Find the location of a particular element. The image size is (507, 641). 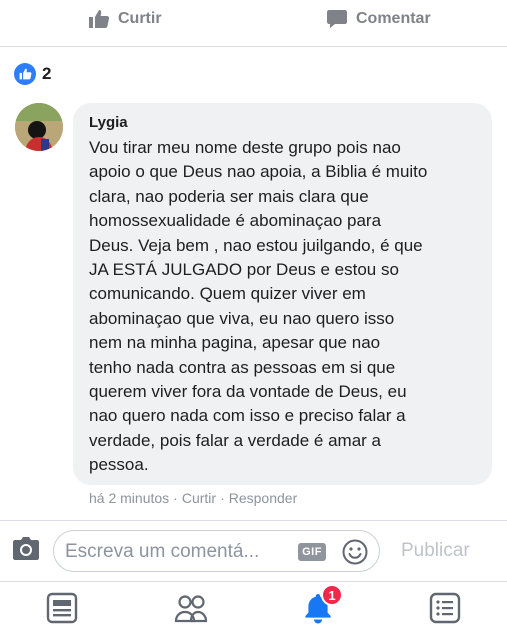

nav-menu is located at coordinates (445, 610).